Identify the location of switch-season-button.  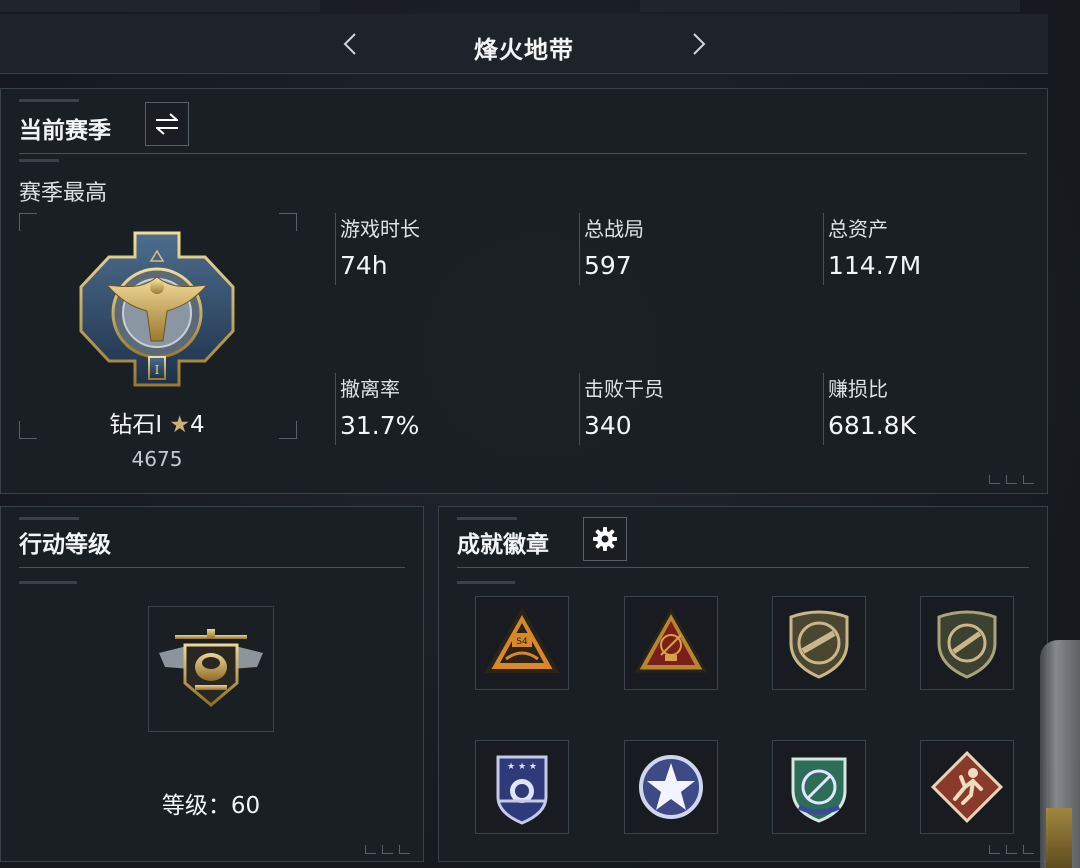
(167, 124).